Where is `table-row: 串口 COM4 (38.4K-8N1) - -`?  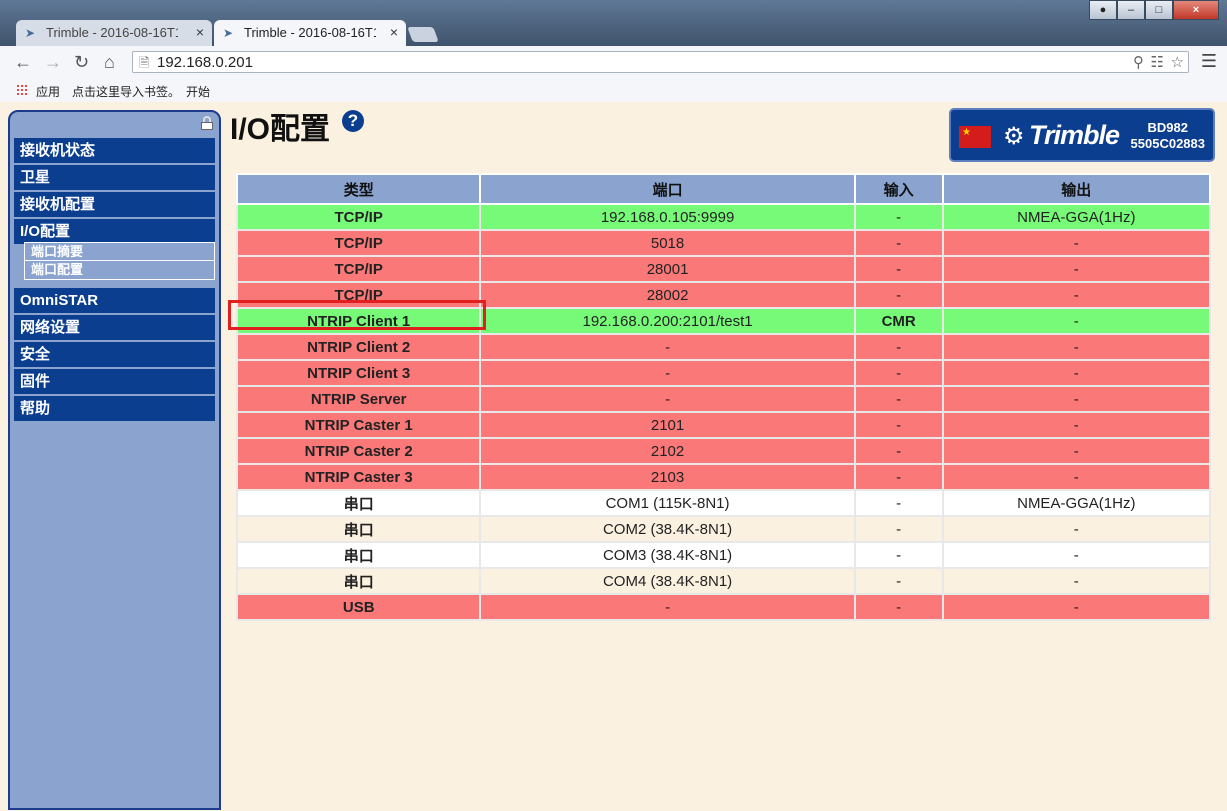
table-row: 串口 COM4 (38.4K-8N1) - - is located at coordinates (723, 581).